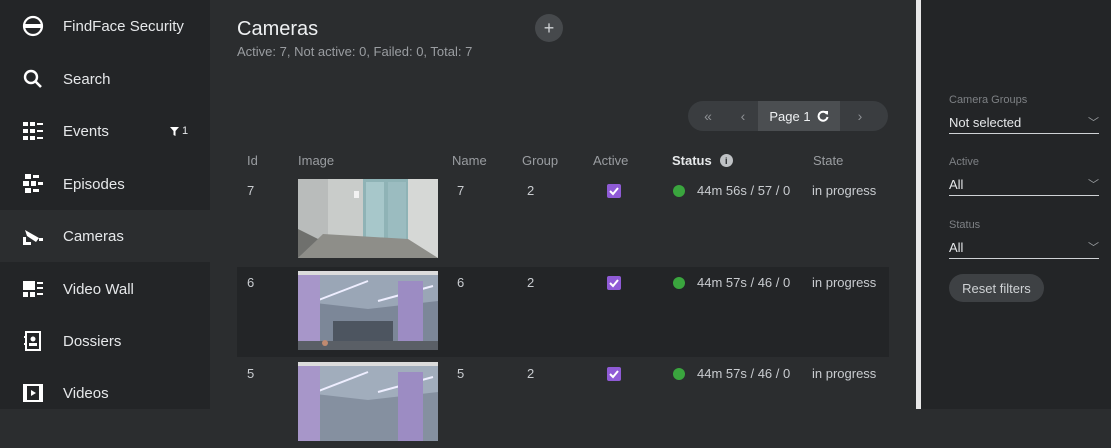 The image size is (1111, 448). Describe the element at coordinates (278, 29) in the screenshot. I see `page-title: Cameras` at that location.